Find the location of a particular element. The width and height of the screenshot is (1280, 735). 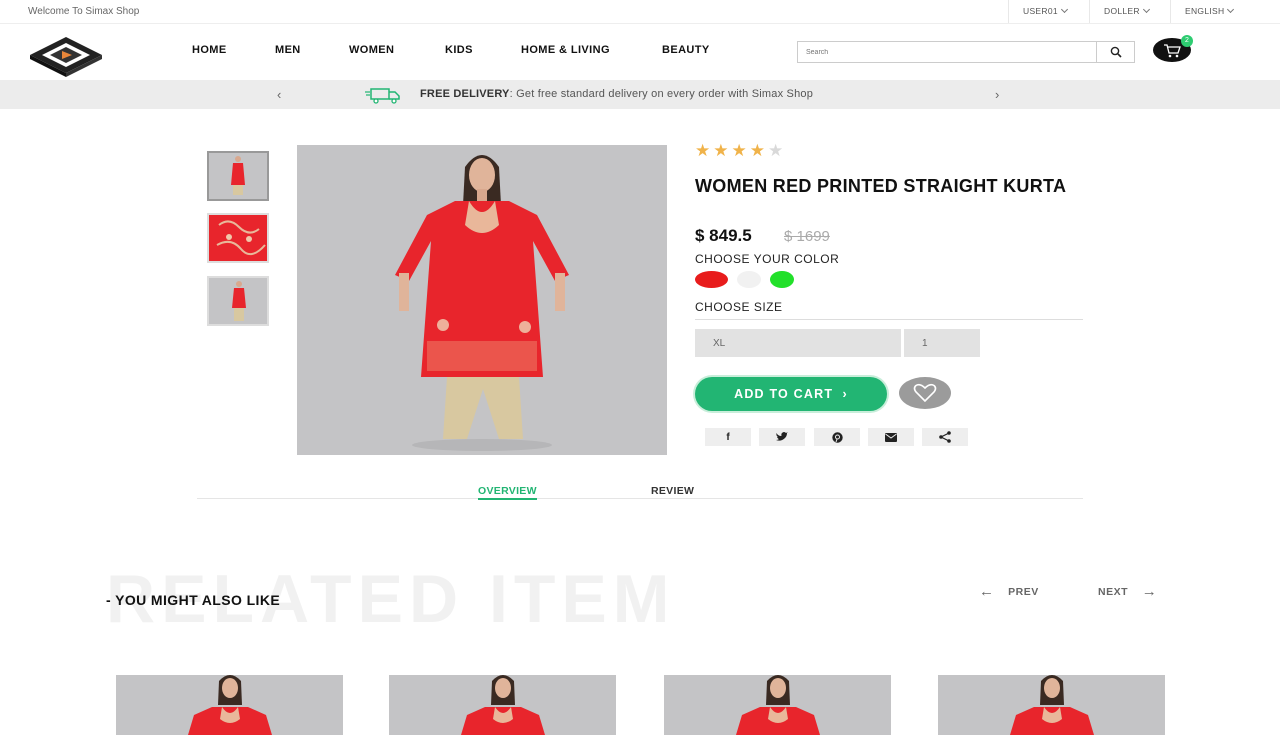

currency-dropdown: DOLLER is located at coordinates (1129, 11).